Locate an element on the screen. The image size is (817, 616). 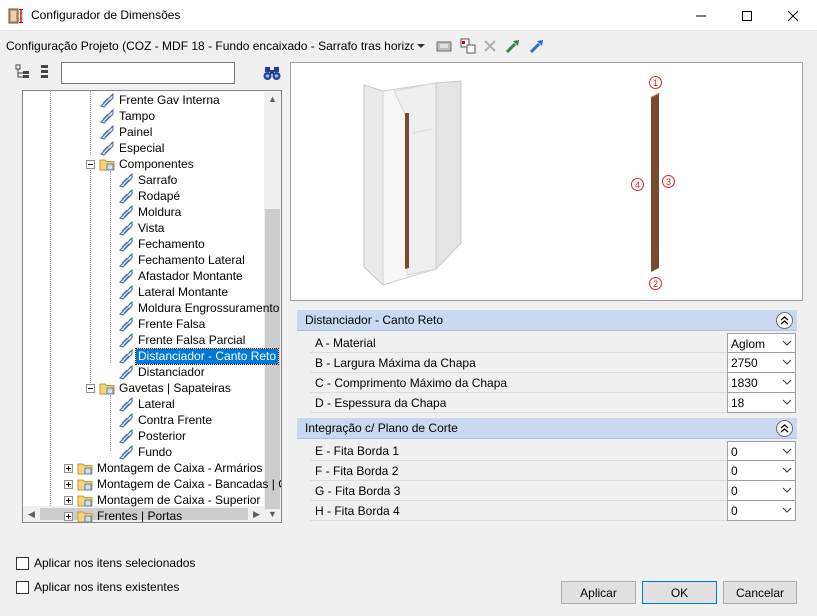
scroll-left-icon: ◀ is located at coordinates (31, 514).